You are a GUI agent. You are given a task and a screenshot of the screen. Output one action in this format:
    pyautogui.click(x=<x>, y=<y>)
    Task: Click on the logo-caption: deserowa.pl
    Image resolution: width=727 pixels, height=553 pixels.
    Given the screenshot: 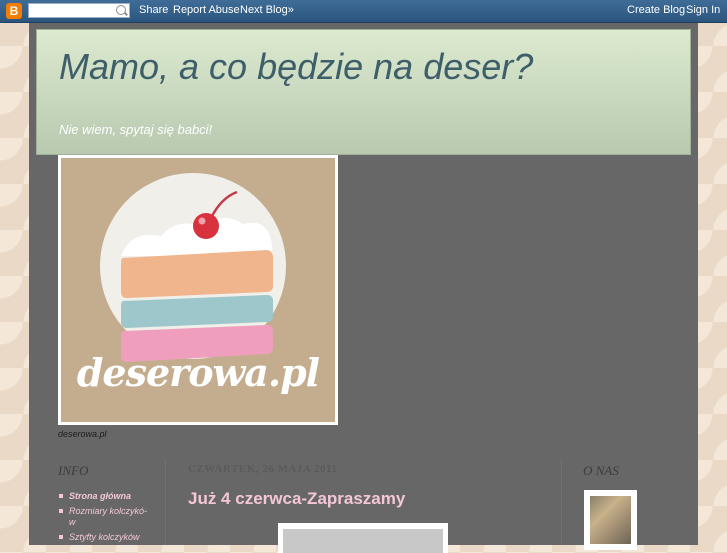 What is the action you would take?
    pyautogui.click(x=82, y=434)
    